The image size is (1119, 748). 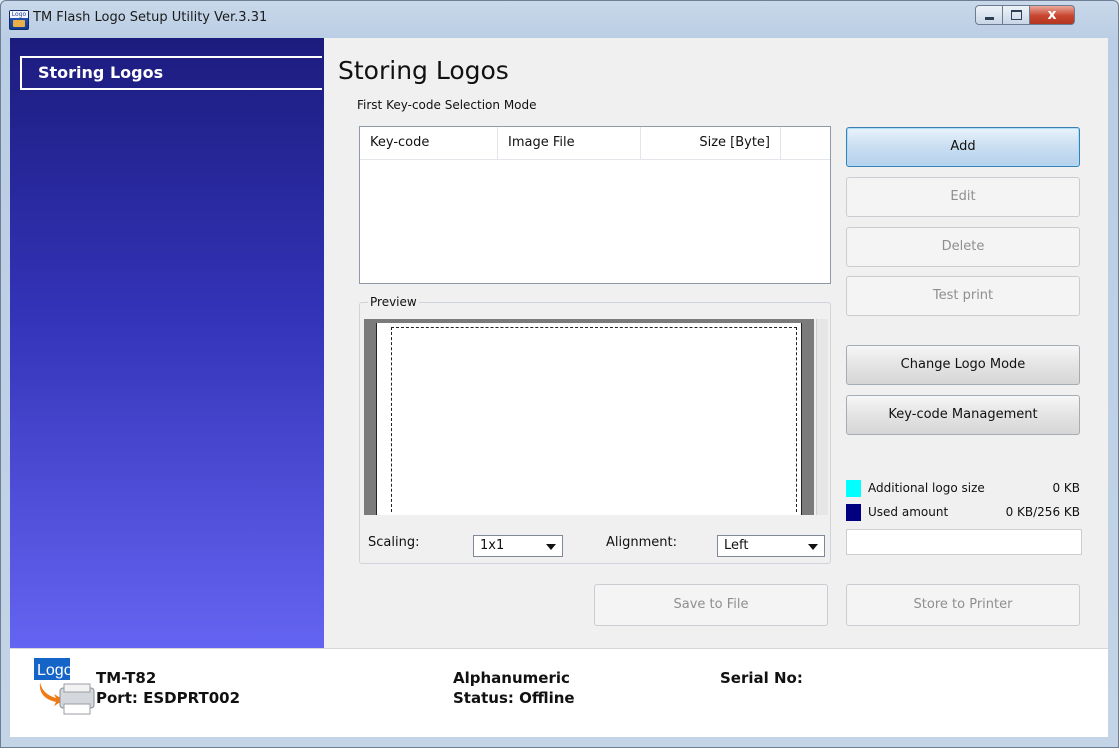 I want to click on test-print-button: Test print, so click(x=963, y=296).